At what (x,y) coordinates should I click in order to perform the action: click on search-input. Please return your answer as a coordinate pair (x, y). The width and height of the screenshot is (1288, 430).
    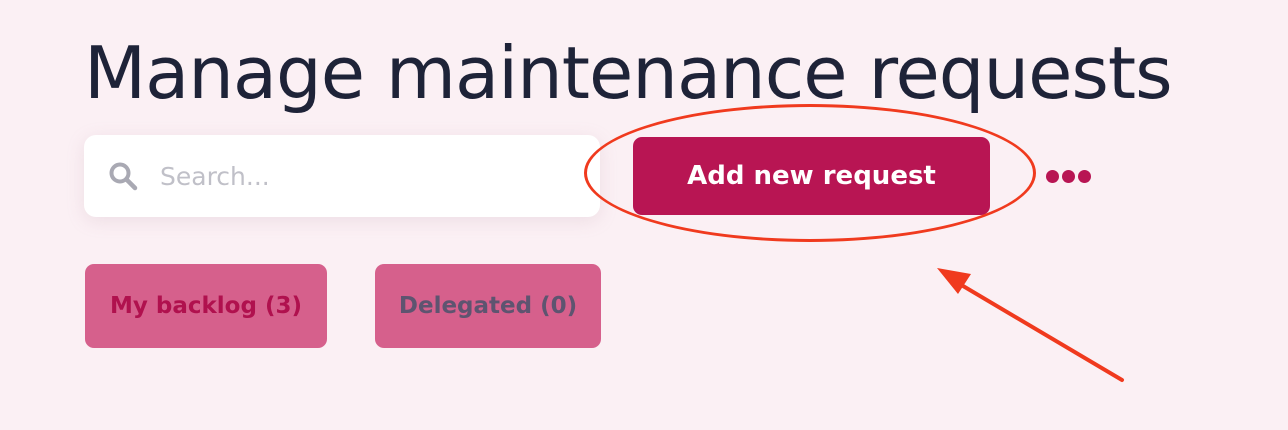
    Looking at the image, I should click on (360, 176).